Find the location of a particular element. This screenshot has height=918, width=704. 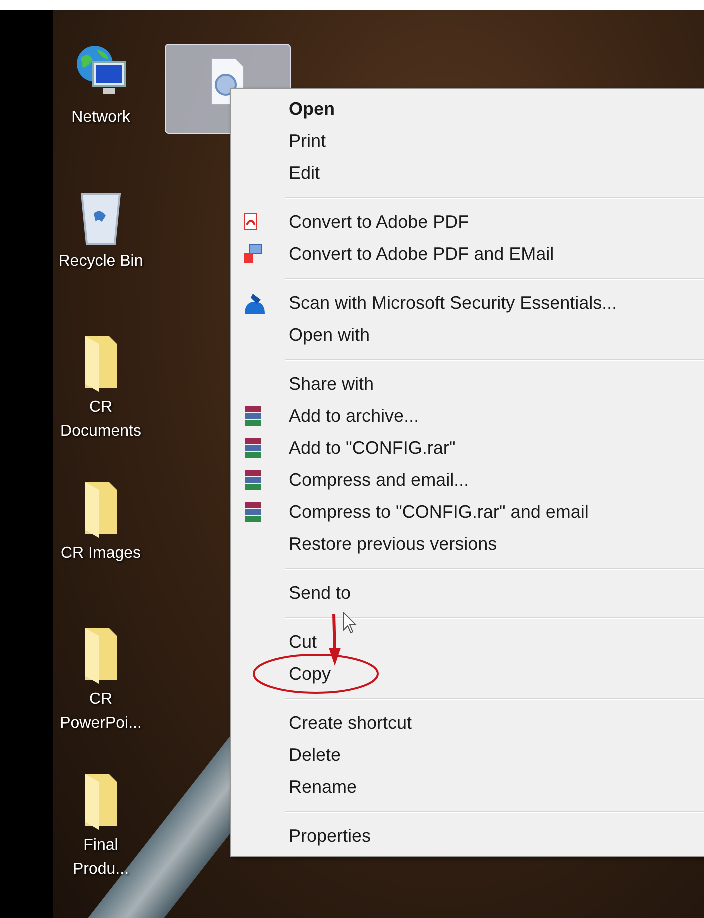

menu-item: Edit is located at coordinates (304, 173).